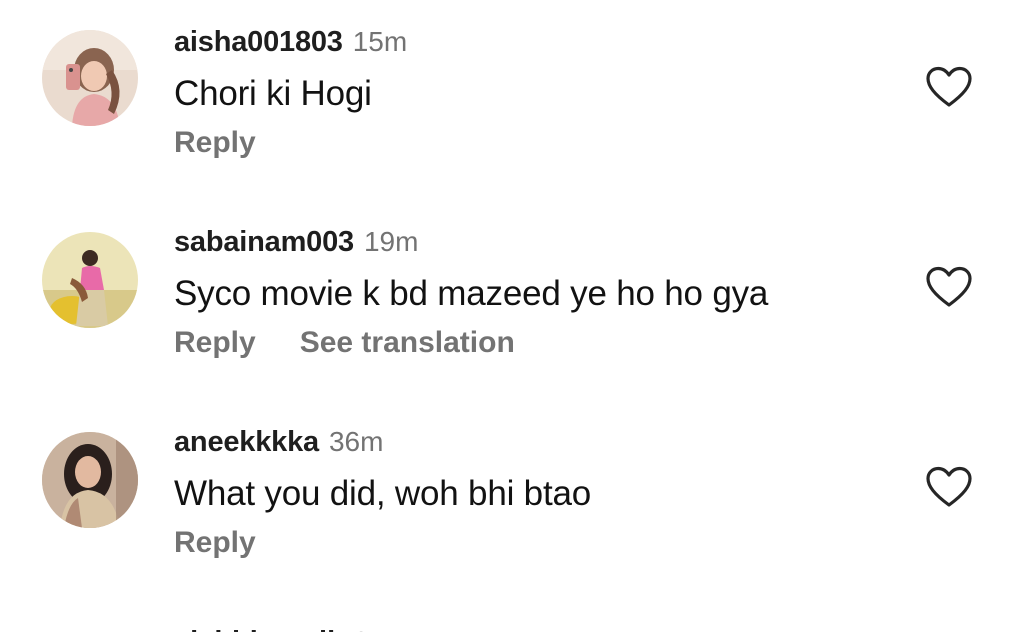 The width and height of the screenshot is (1024, 632). I want to click on comment-time: 37m, so click(380, 629).